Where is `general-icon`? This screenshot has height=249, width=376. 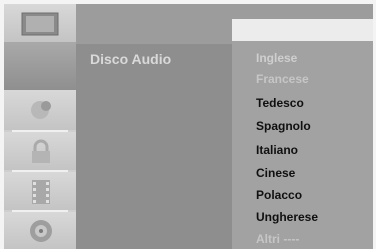 general-icon is located at coordinates (40, 24).